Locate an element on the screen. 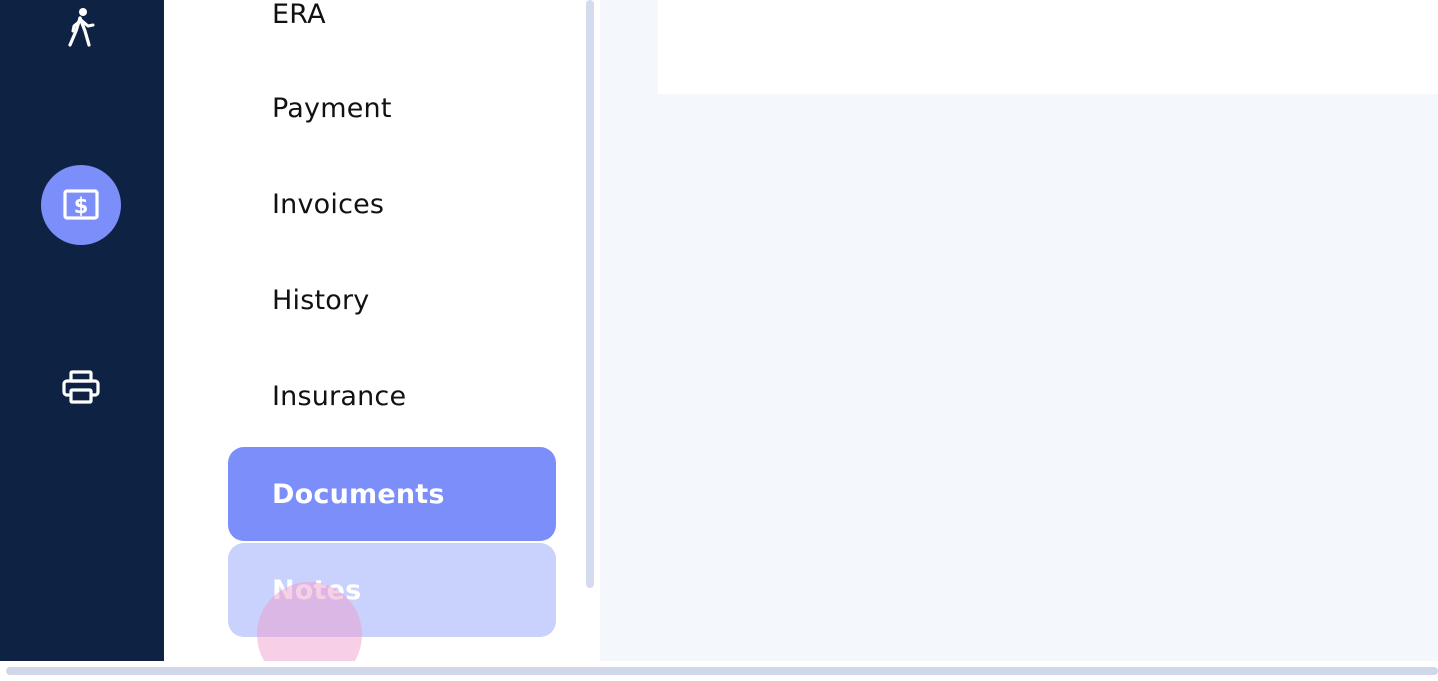 The height and width of the screenshot is (681, 1438). menu-item-history: History is located at coordinates (392, 300).